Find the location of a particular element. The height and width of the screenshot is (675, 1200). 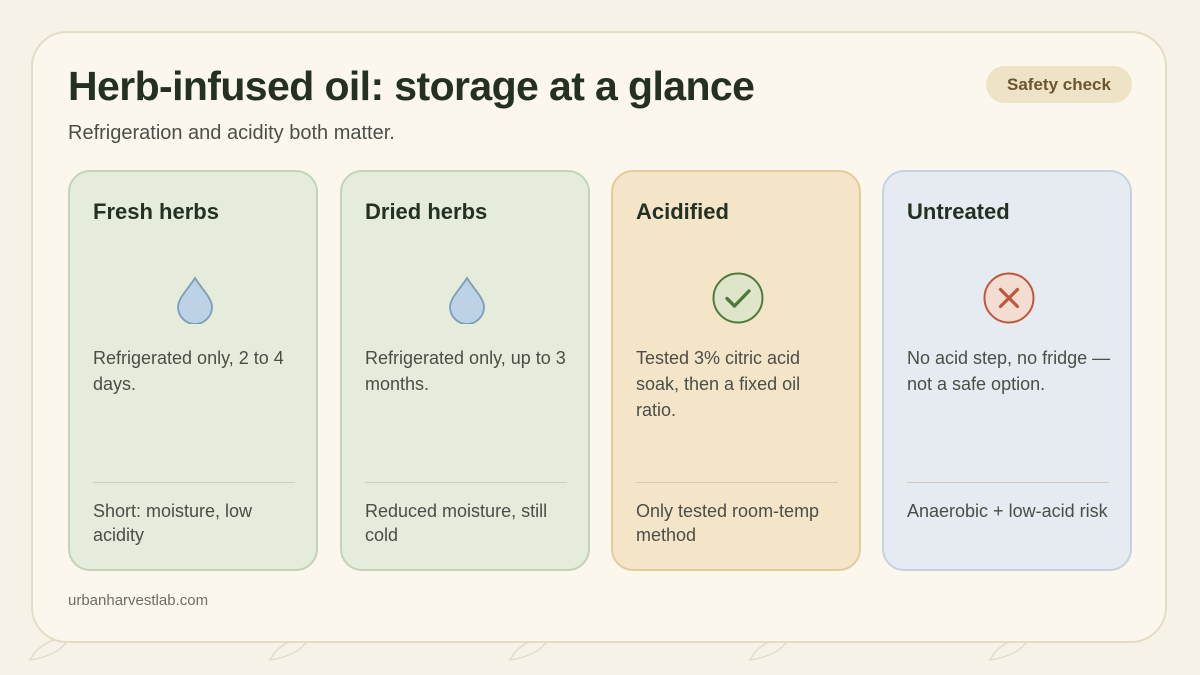

card-title: Fresh herbs is located at coordinates (156, 211).